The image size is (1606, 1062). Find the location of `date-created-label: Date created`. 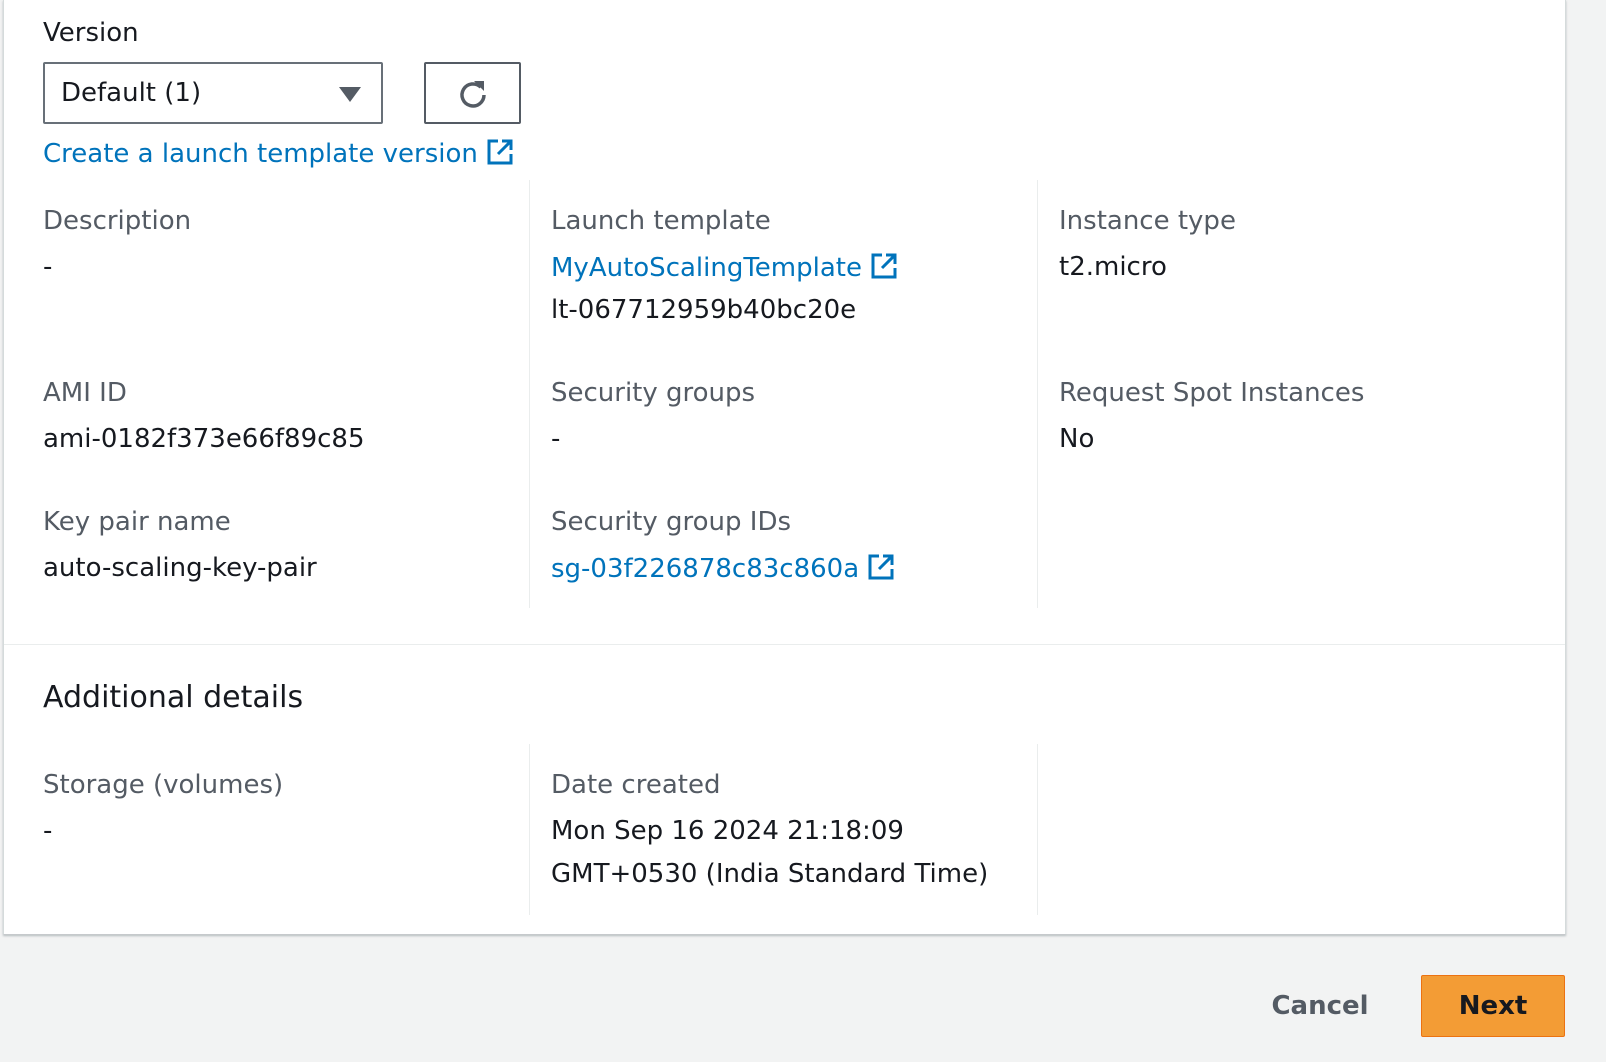

date-created-label: Date created is located at coordinates (636, 785).